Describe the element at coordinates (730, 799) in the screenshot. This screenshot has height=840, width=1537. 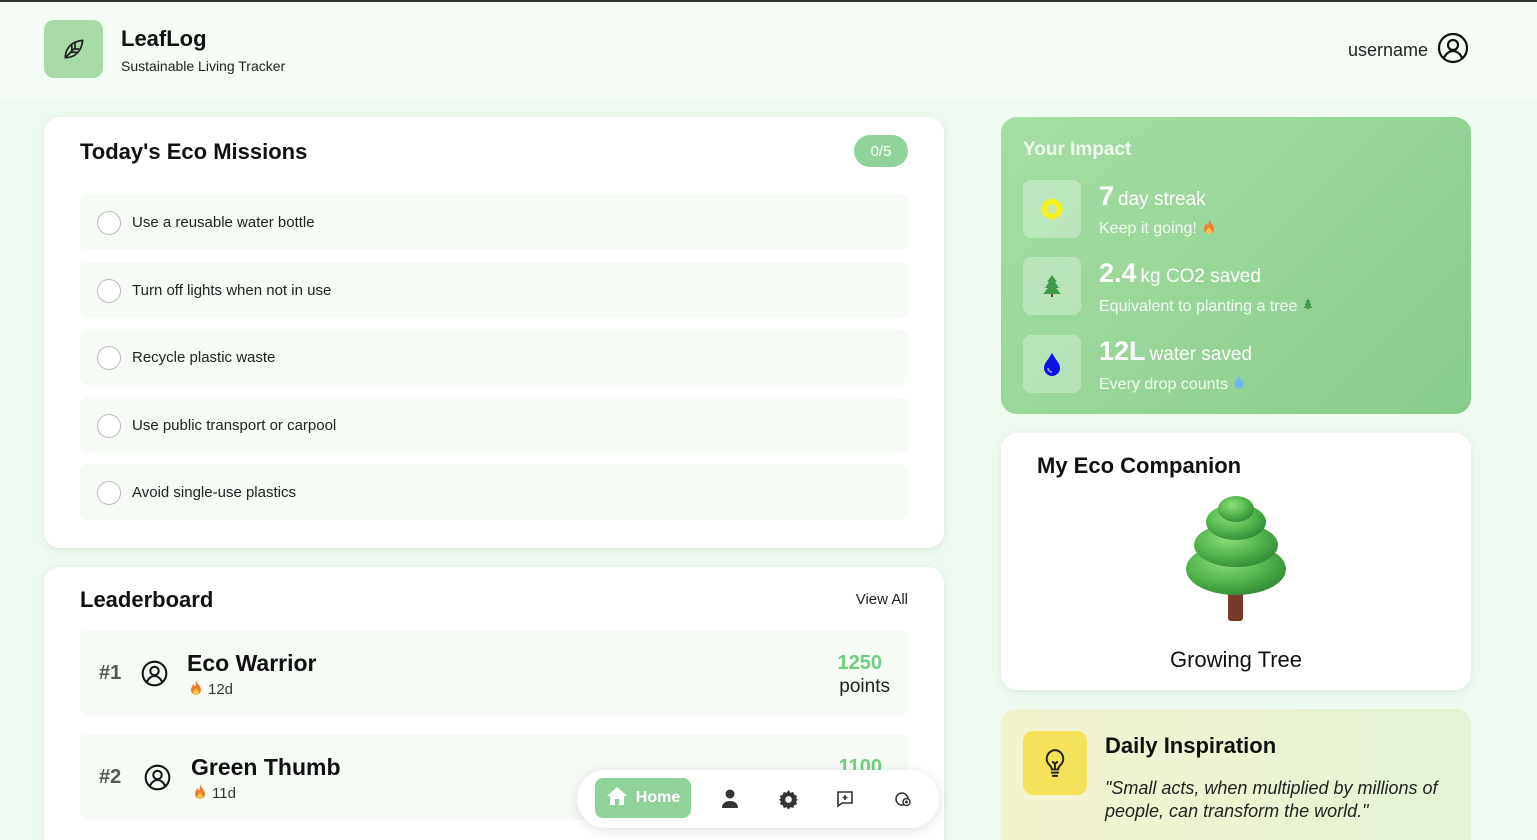
I see `profile-icon` at that location.